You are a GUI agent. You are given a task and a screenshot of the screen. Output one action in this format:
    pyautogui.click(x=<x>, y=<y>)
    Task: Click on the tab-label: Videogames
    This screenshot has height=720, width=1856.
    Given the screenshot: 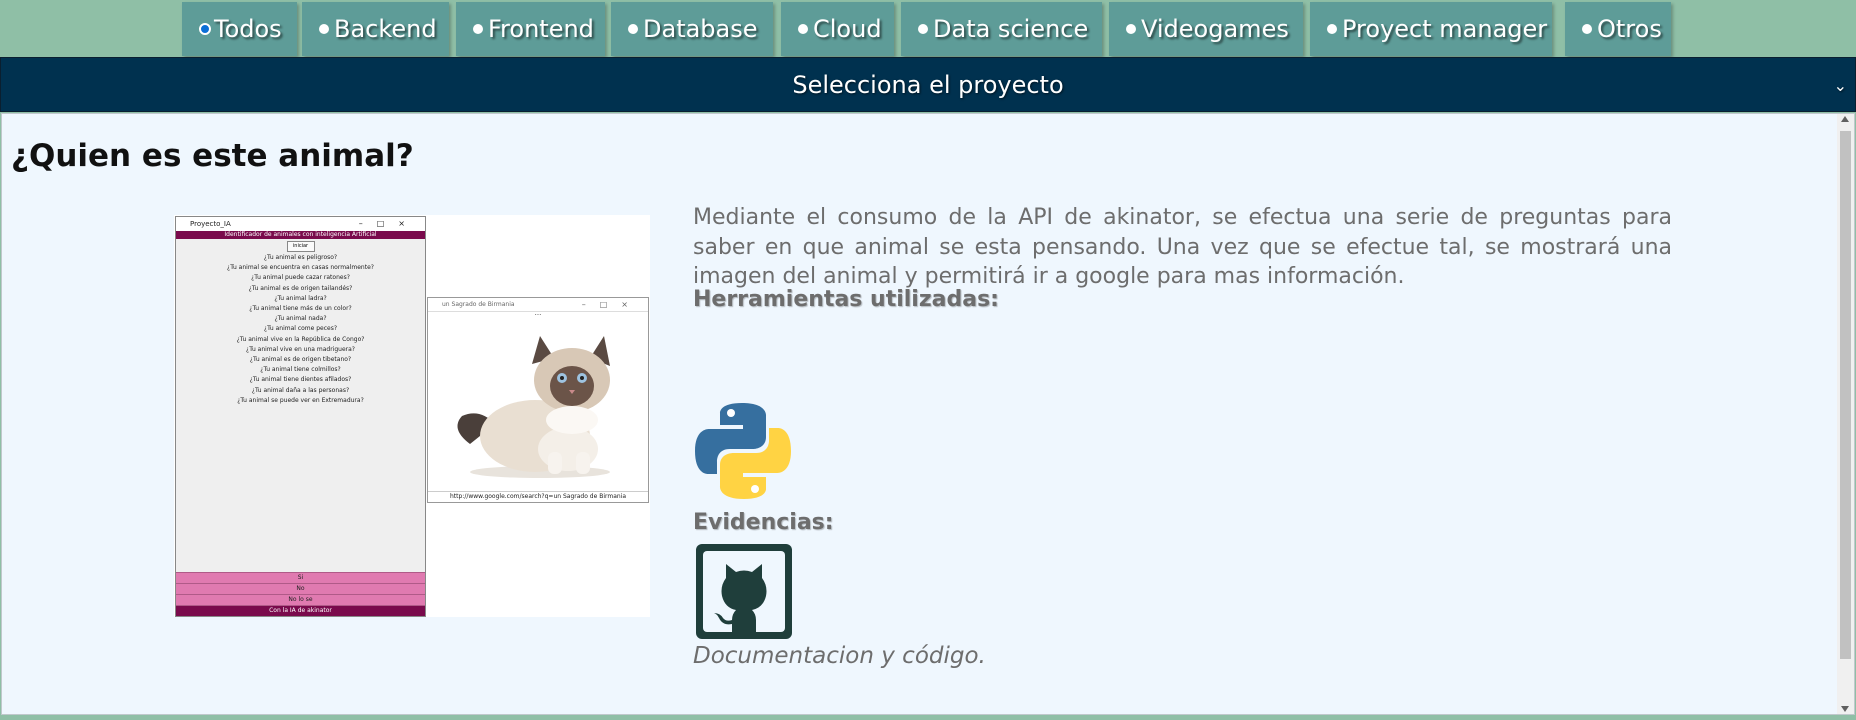 What is the action you would take?
    pyautogui.click(x=1215, y=29)
    